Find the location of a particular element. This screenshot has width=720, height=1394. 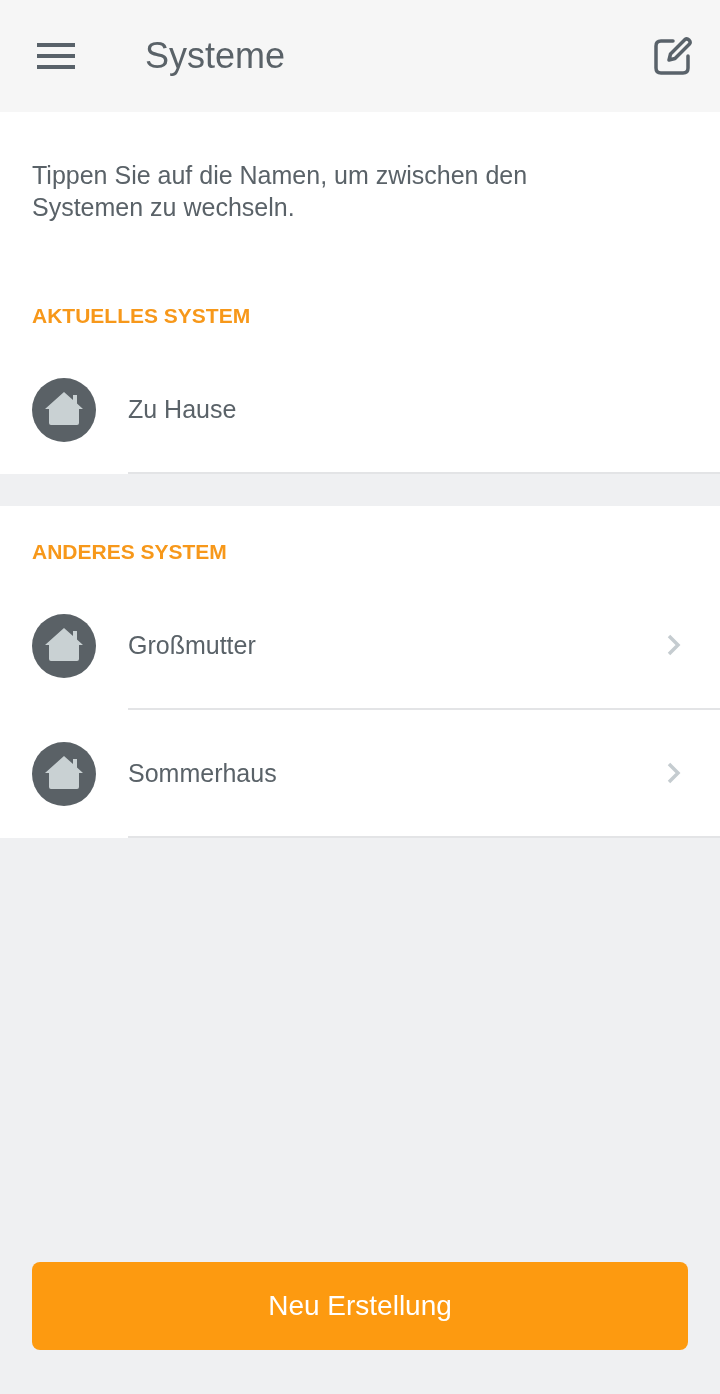

intro-text: Tippen Sie auf die Namen, um zwischen den Systemen zu wechseln. is located at coordinates (280, 191).